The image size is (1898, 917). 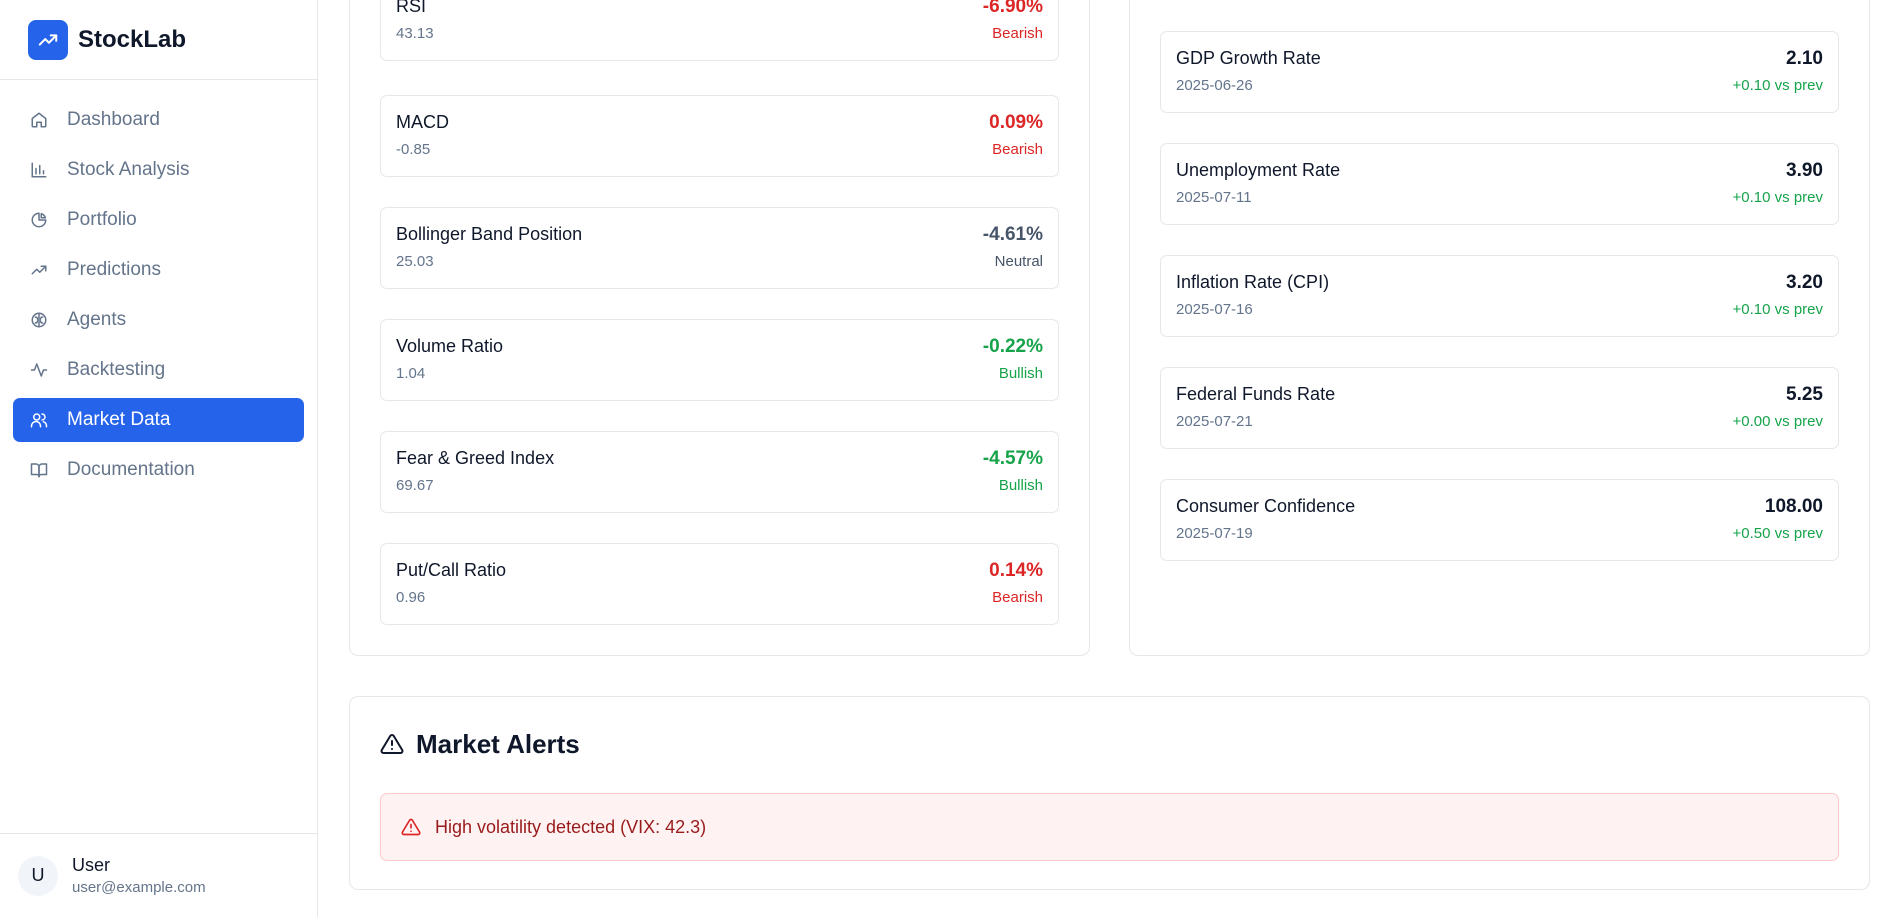 I want to click on bar-chart-icon, so click(x=39, y=170).